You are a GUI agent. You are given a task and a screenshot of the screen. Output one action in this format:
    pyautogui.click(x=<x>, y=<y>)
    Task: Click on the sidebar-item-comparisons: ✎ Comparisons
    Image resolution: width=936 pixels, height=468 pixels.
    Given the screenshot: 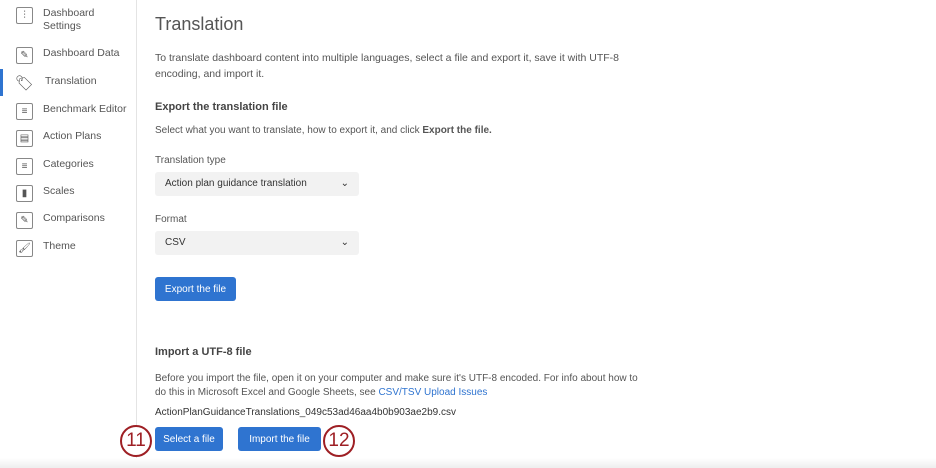 What is the action you would take?
    pyautogui.click(x=60, y=220)
    